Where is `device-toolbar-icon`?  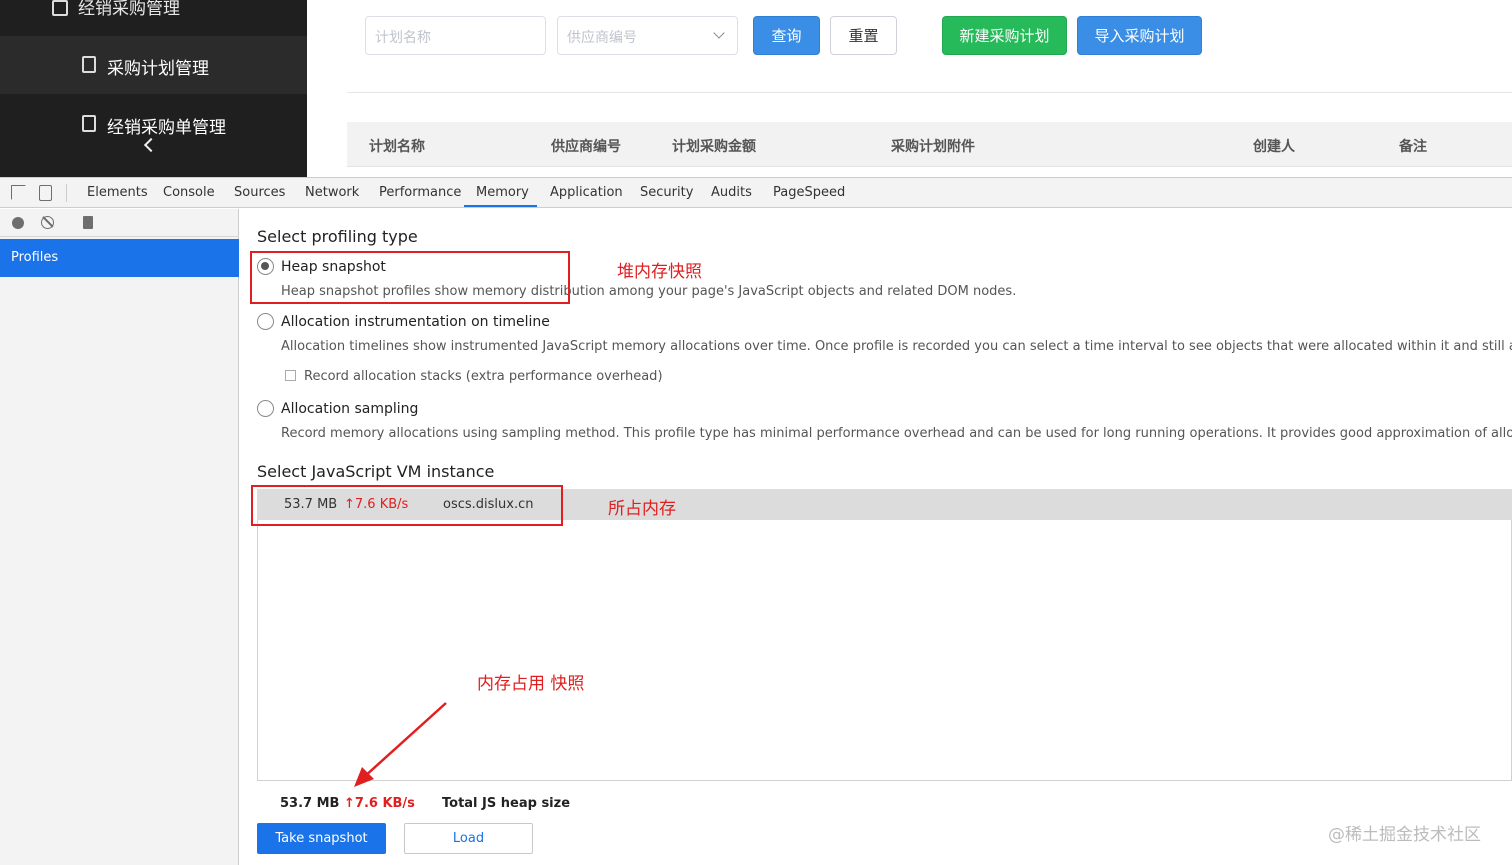
device-toolbar-icon is located at coordinates (45, 193).